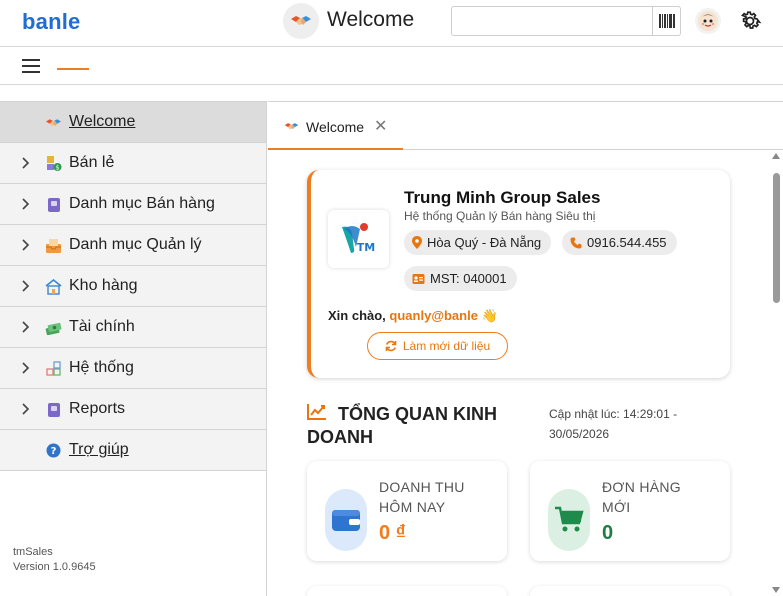 The image size is (783, 596). What do you see at coordinates (101, 367) in the screenshot?
I see `sidebar-item-label: Hệ thống` at bounding box center [101, 367].